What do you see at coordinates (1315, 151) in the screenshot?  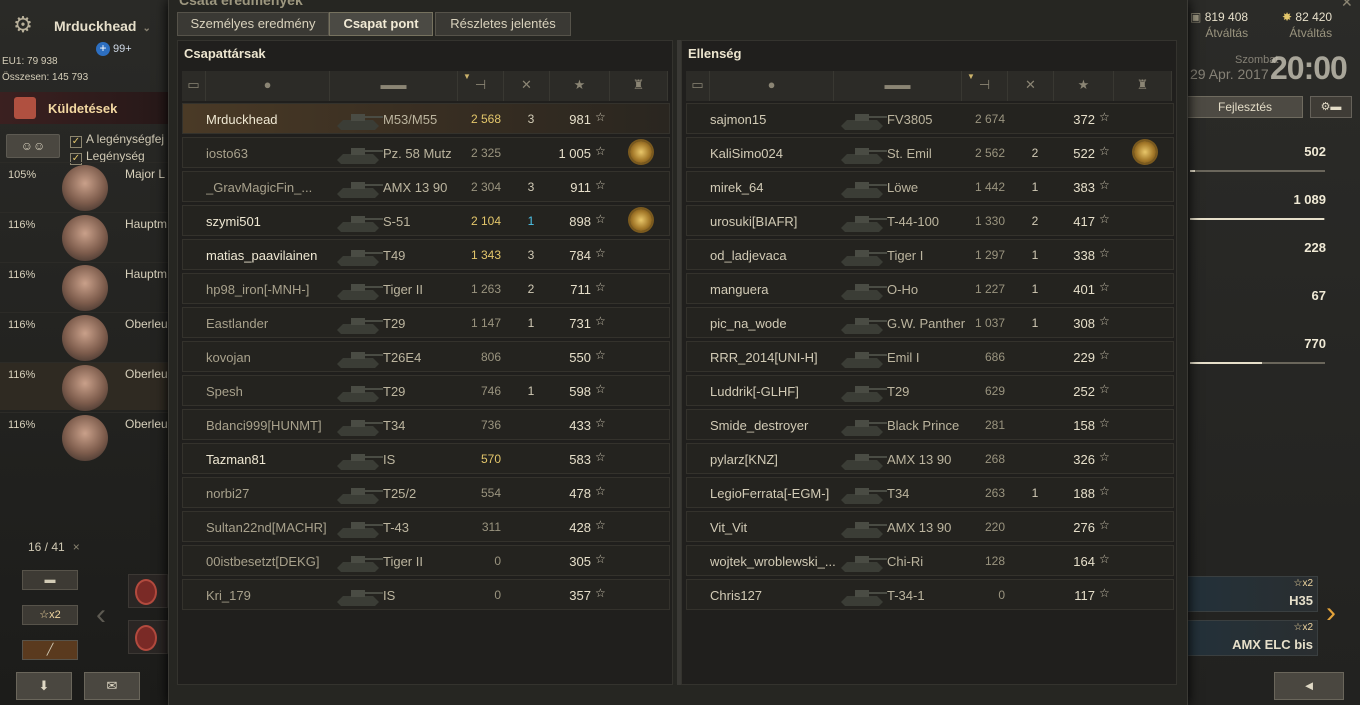 I see `tank-stat: 502` at bounding box center [1315, 151].